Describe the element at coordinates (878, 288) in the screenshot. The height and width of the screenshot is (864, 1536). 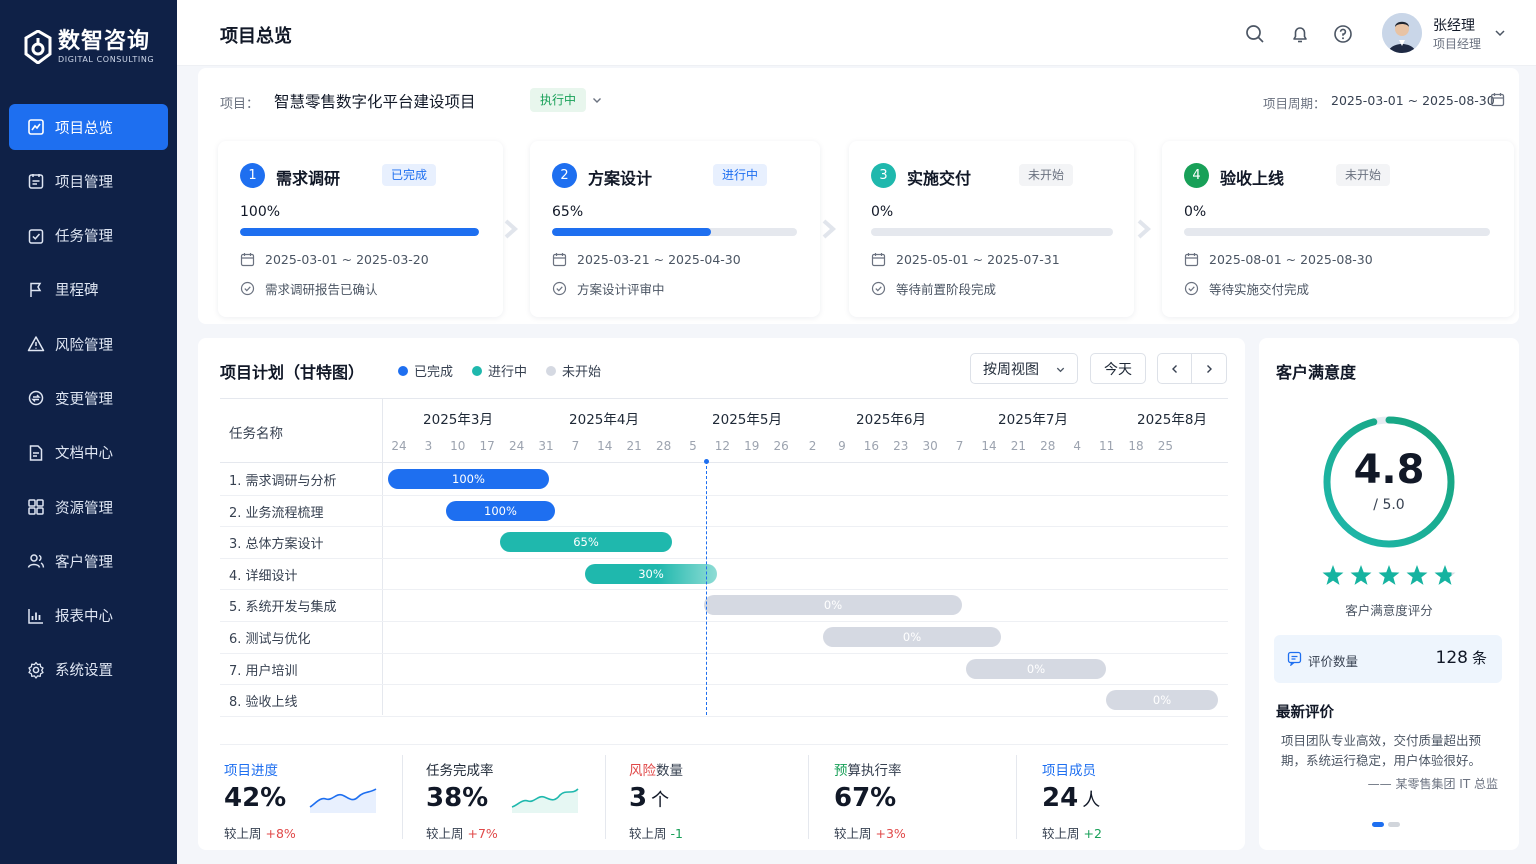
I see `check-circle-icon` at that location.